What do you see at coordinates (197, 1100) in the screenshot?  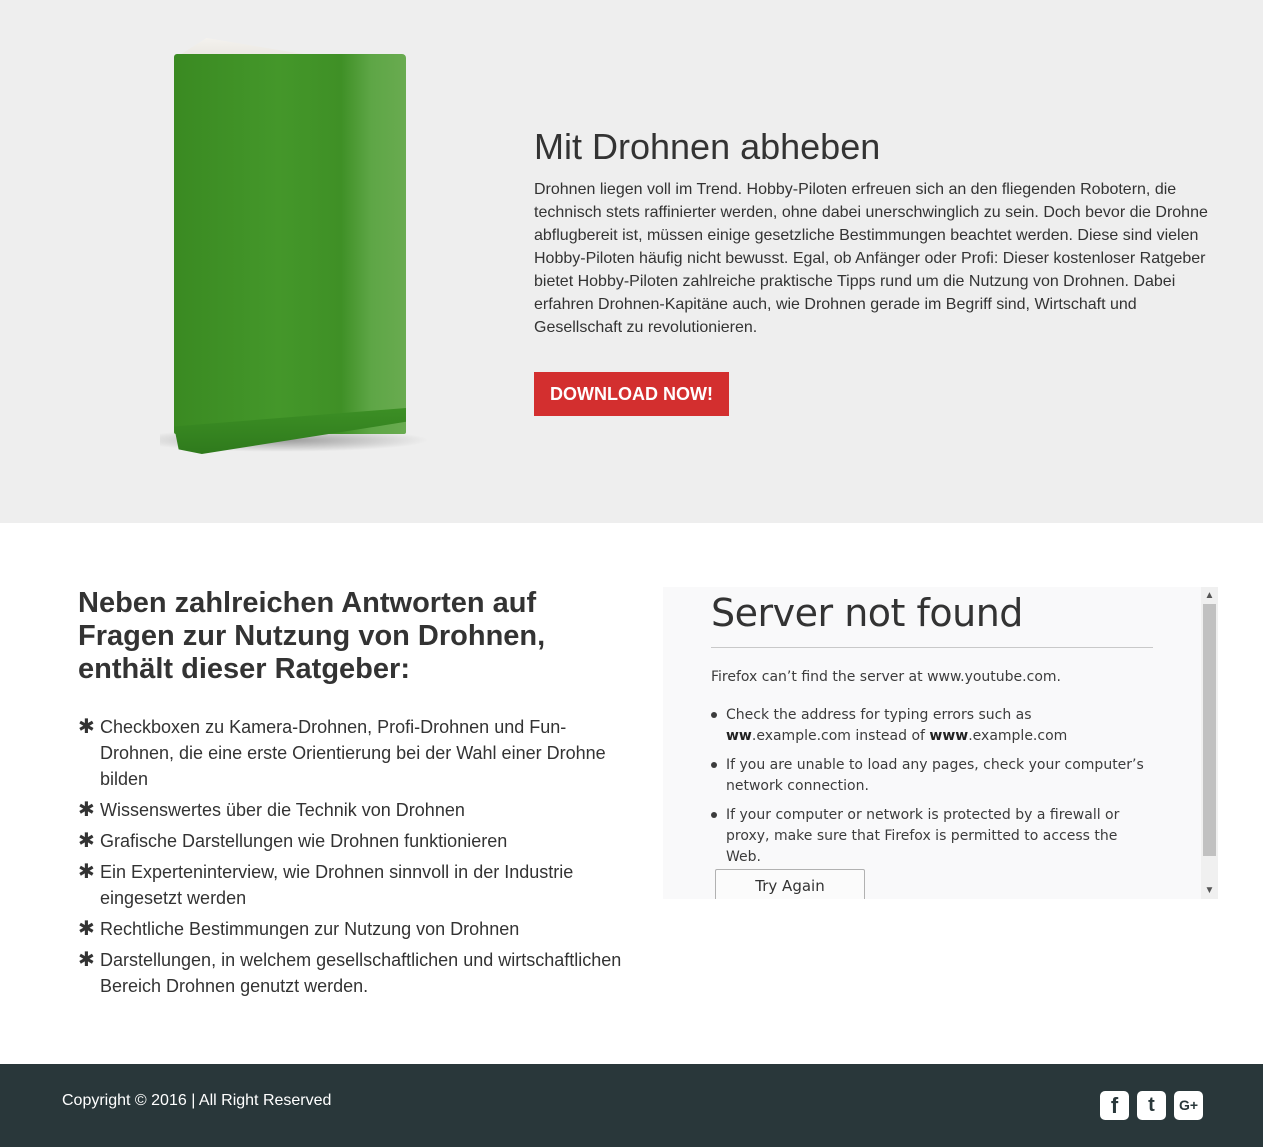 I see `copyright-text: Copyright © 2016 | All Right Reserved` at bounding box center [197, 1100].